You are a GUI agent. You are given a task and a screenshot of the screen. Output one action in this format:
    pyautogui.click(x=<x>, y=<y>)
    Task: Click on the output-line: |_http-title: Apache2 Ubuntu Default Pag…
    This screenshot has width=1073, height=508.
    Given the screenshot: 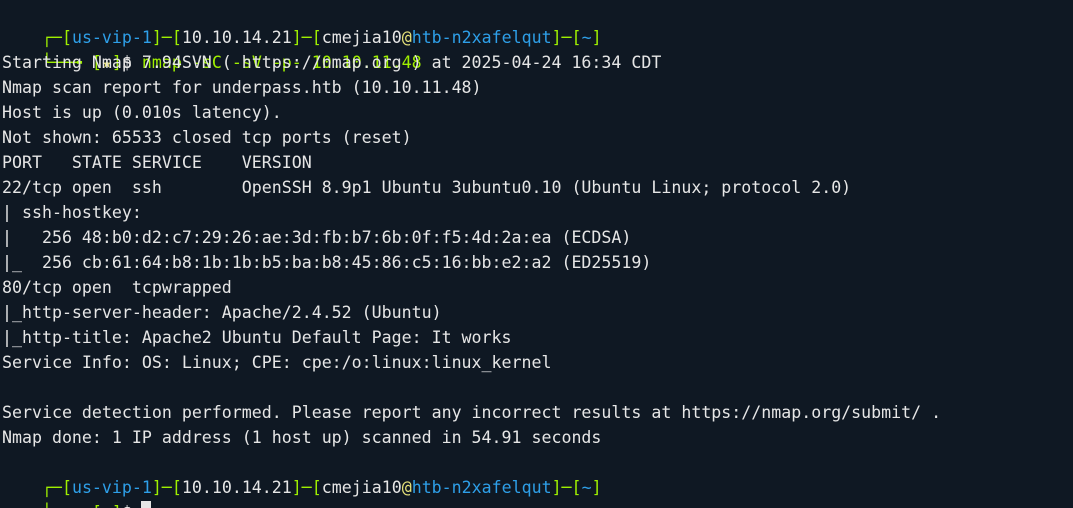 What is the action you would take?
    pyautogui.click(x=257, y=337)
    